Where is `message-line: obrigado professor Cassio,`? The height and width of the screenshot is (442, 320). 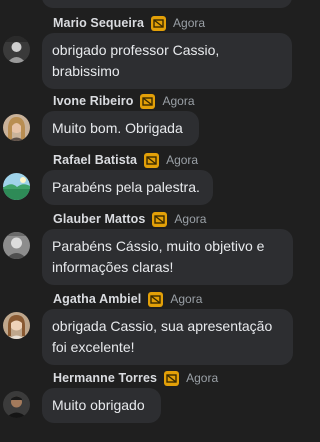
message-line: obrigado professor Cassio, is located at coordinates (136, 50).